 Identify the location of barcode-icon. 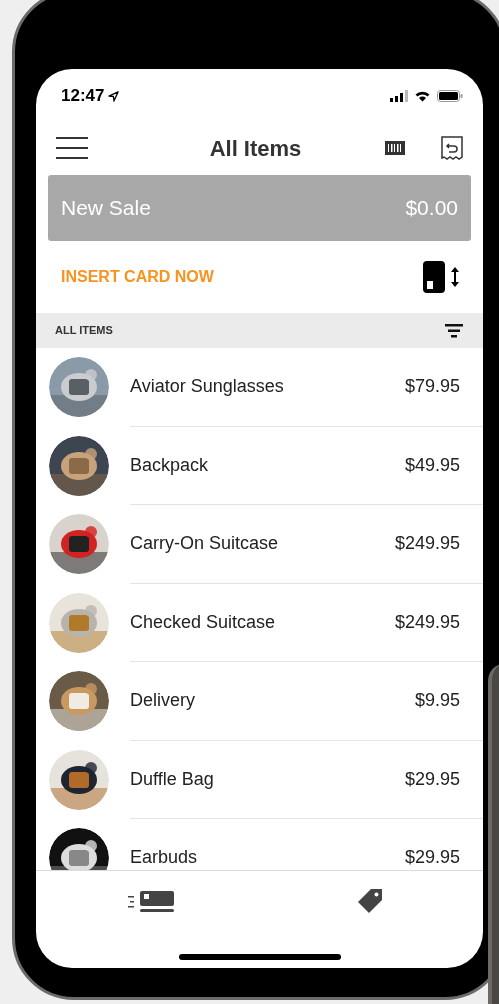
(395, 148).